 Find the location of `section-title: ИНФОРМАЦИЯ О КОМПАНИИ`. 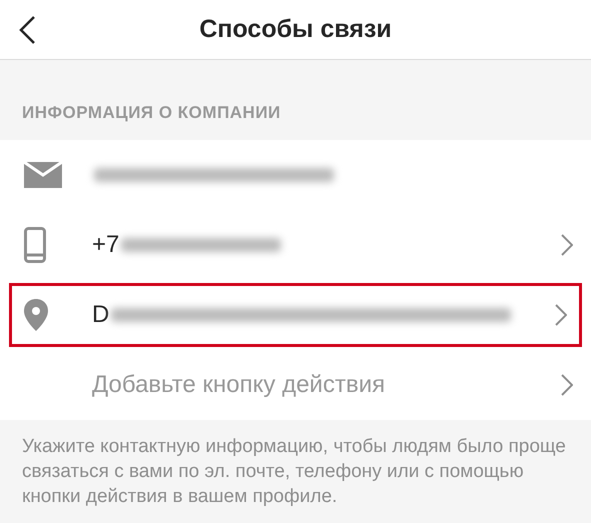

section-title: ИНФОРМАЦИЯ О КОМПАНИИ is located at coordinates (151, 112).